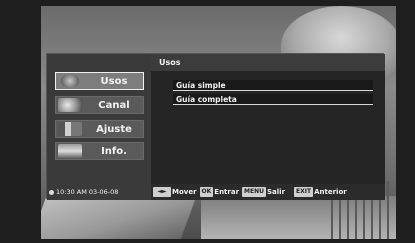 This screenshot has height=243, width=415. What do you see at coordinates (254, 192) in the screenshot?
I see `menu-key-icon: MENU` at bounding box center [254, 192].